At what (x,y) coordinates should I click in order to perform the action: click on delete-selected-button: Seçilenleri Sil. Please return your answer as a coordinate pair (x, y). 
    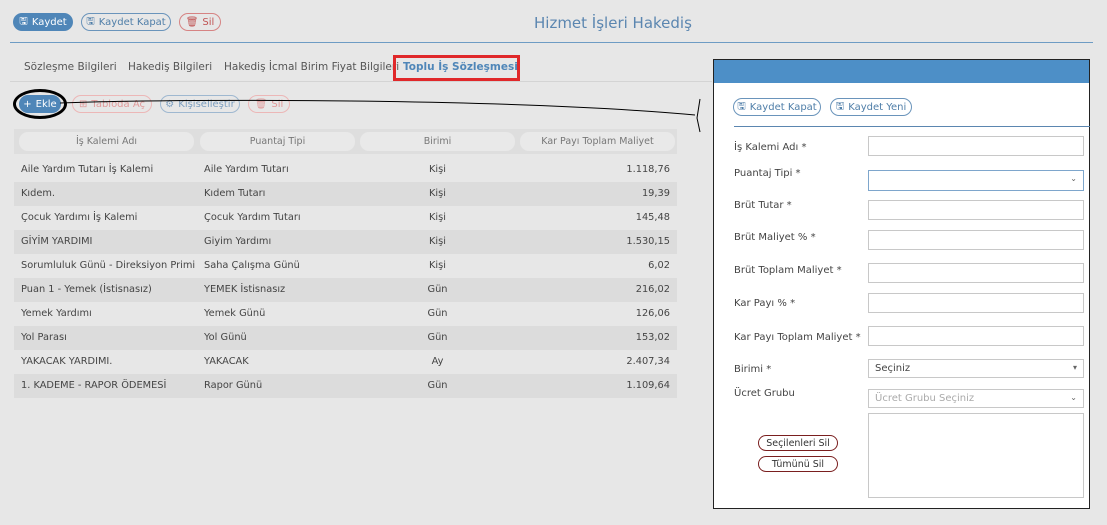
    Looking at the image, I should click on (798, 443).